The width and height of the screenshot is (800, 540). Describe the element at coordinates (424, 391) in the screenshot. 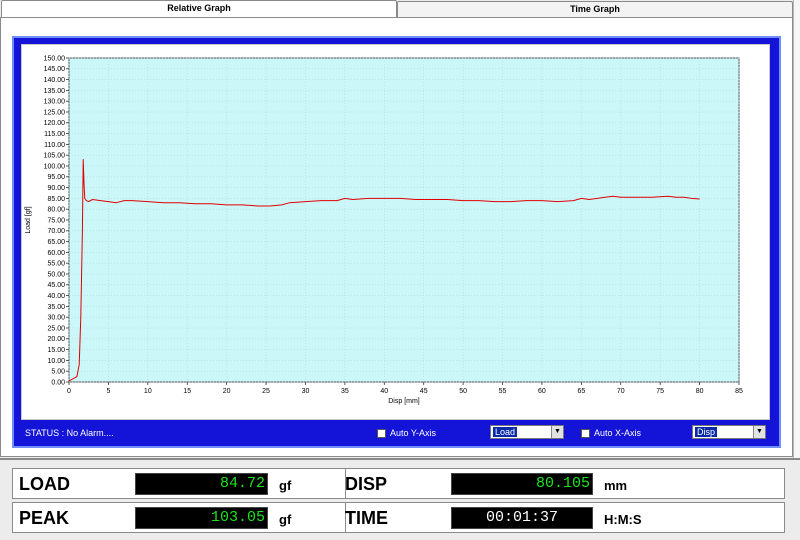

I see `x-tick-label: 45` at that location.